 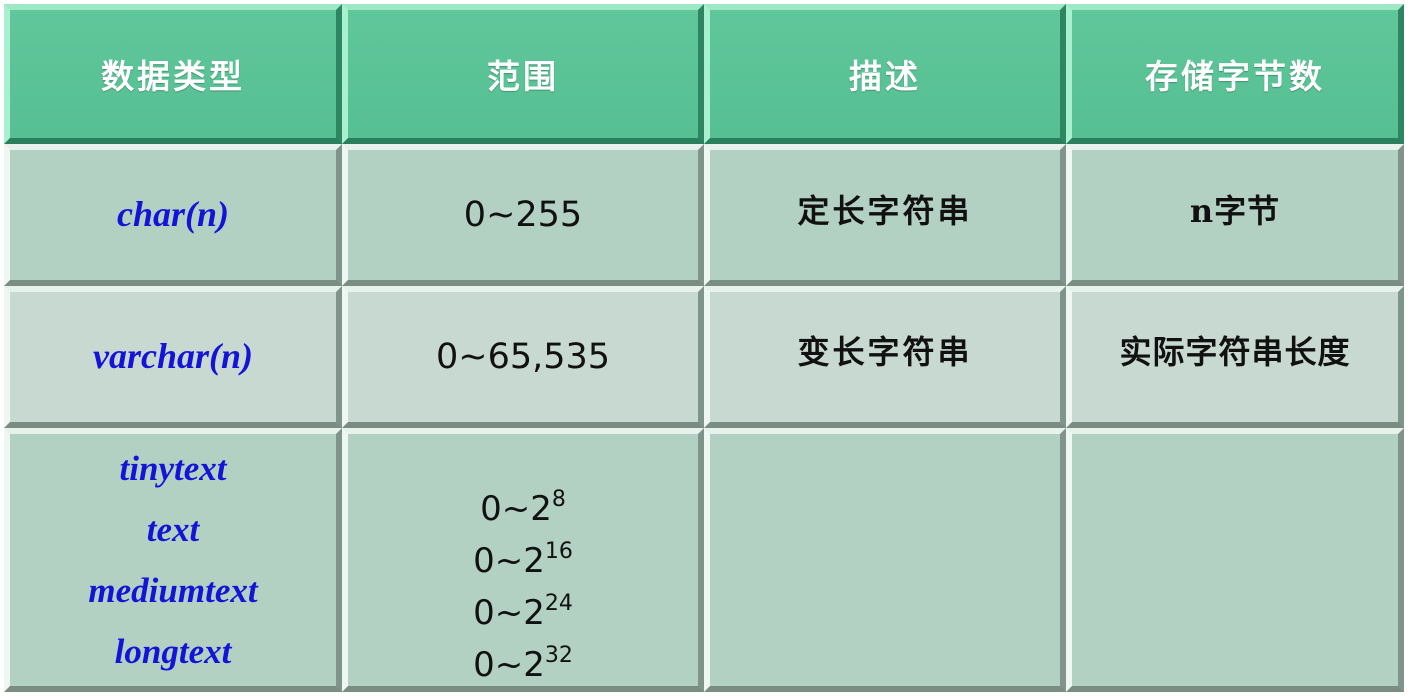 I want to click on type-longtext: longtext, so click(x=173, y=651).